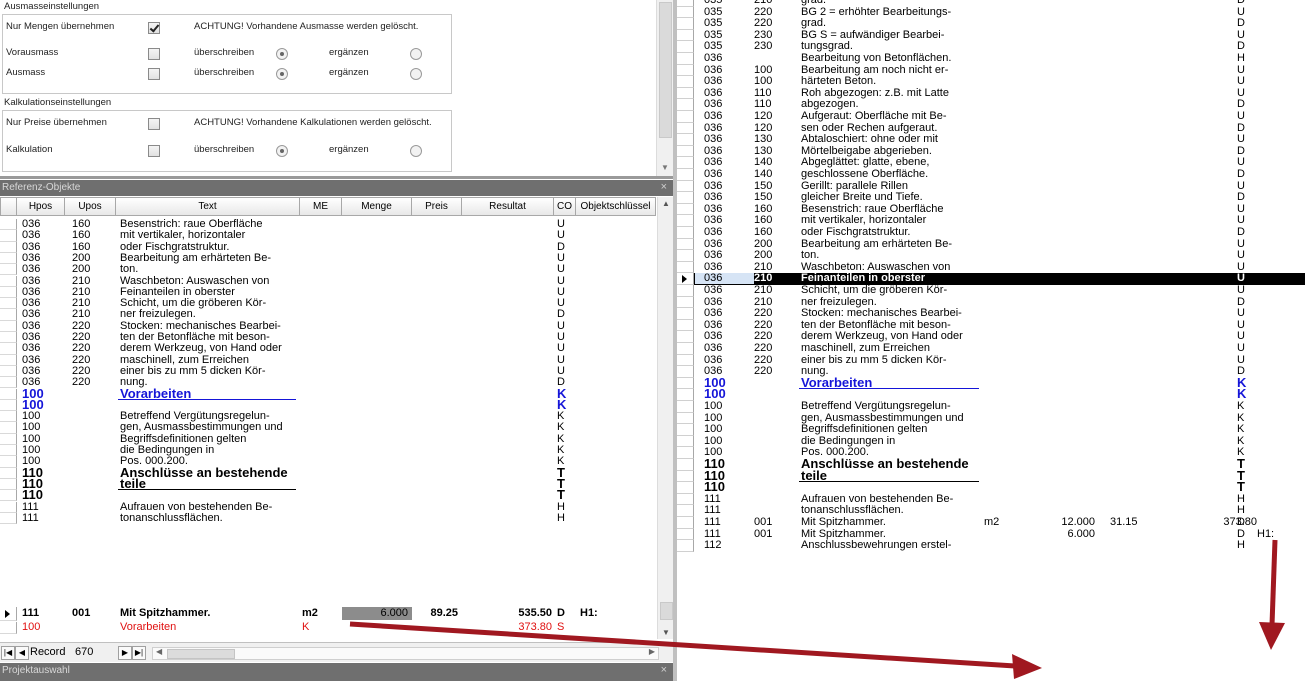 The width and height of the screenshot is (1305, 681). What do you see at coordinates (763, 104) in the screenshot?
I see `cell-upos: 110` at bounding box center [763, 104].